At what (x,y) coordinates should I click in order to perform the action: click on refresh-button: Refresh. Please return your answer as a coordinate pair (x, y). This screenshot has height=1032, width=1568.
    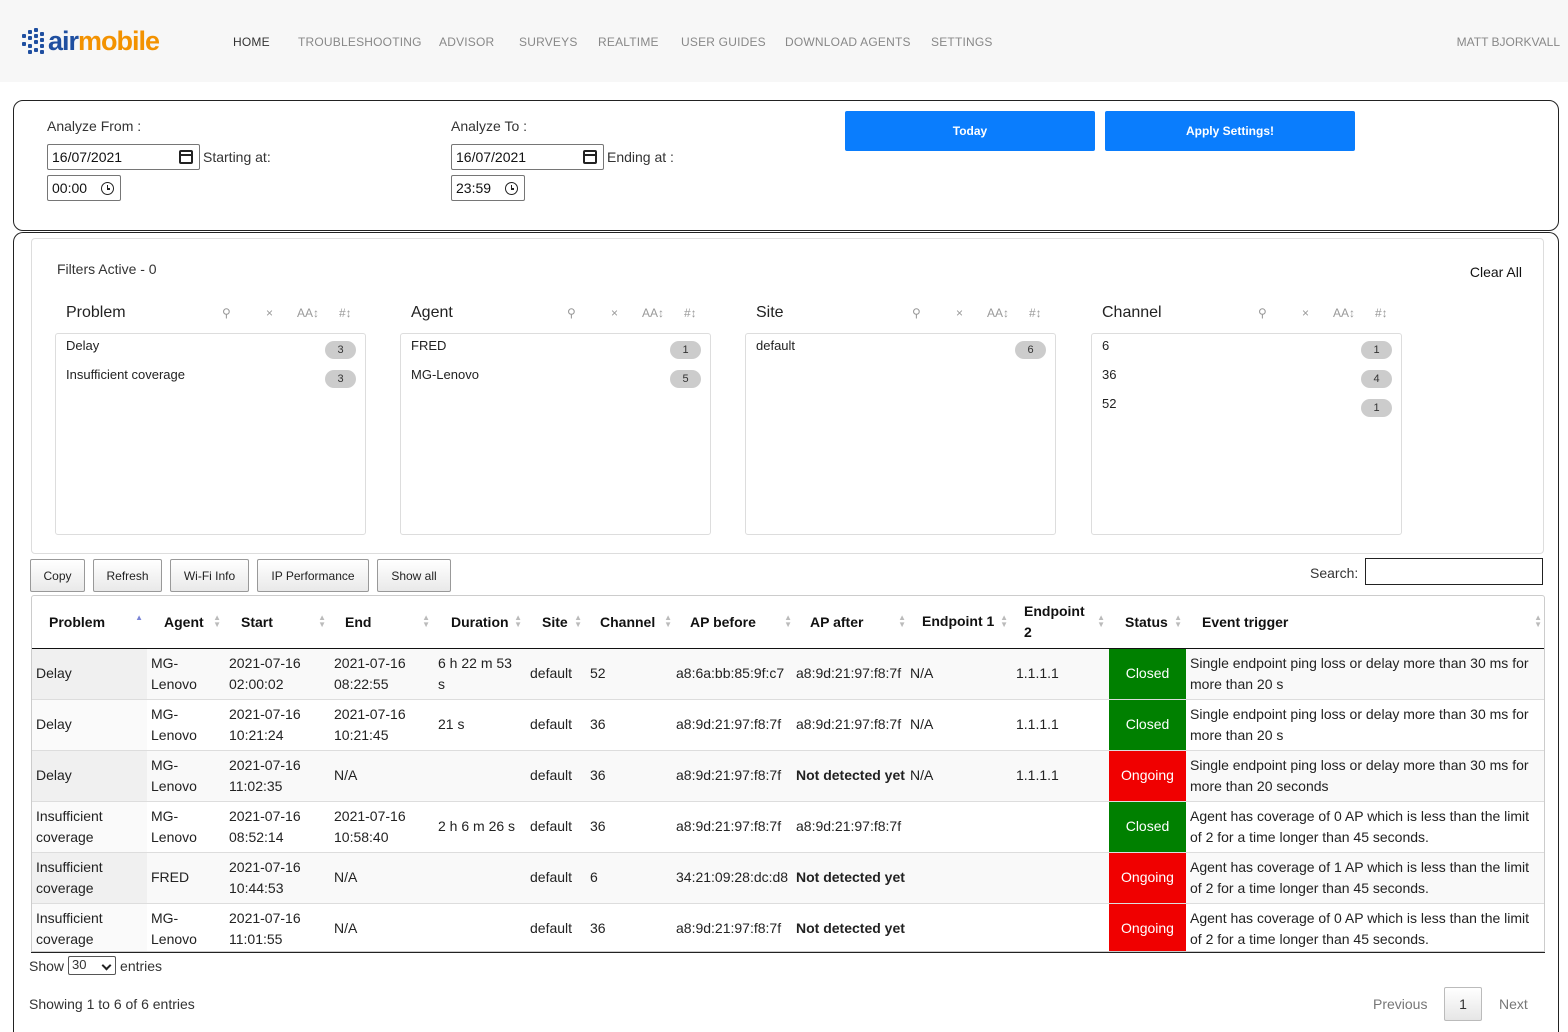
    Looking at the image, I should click on (127, 575).